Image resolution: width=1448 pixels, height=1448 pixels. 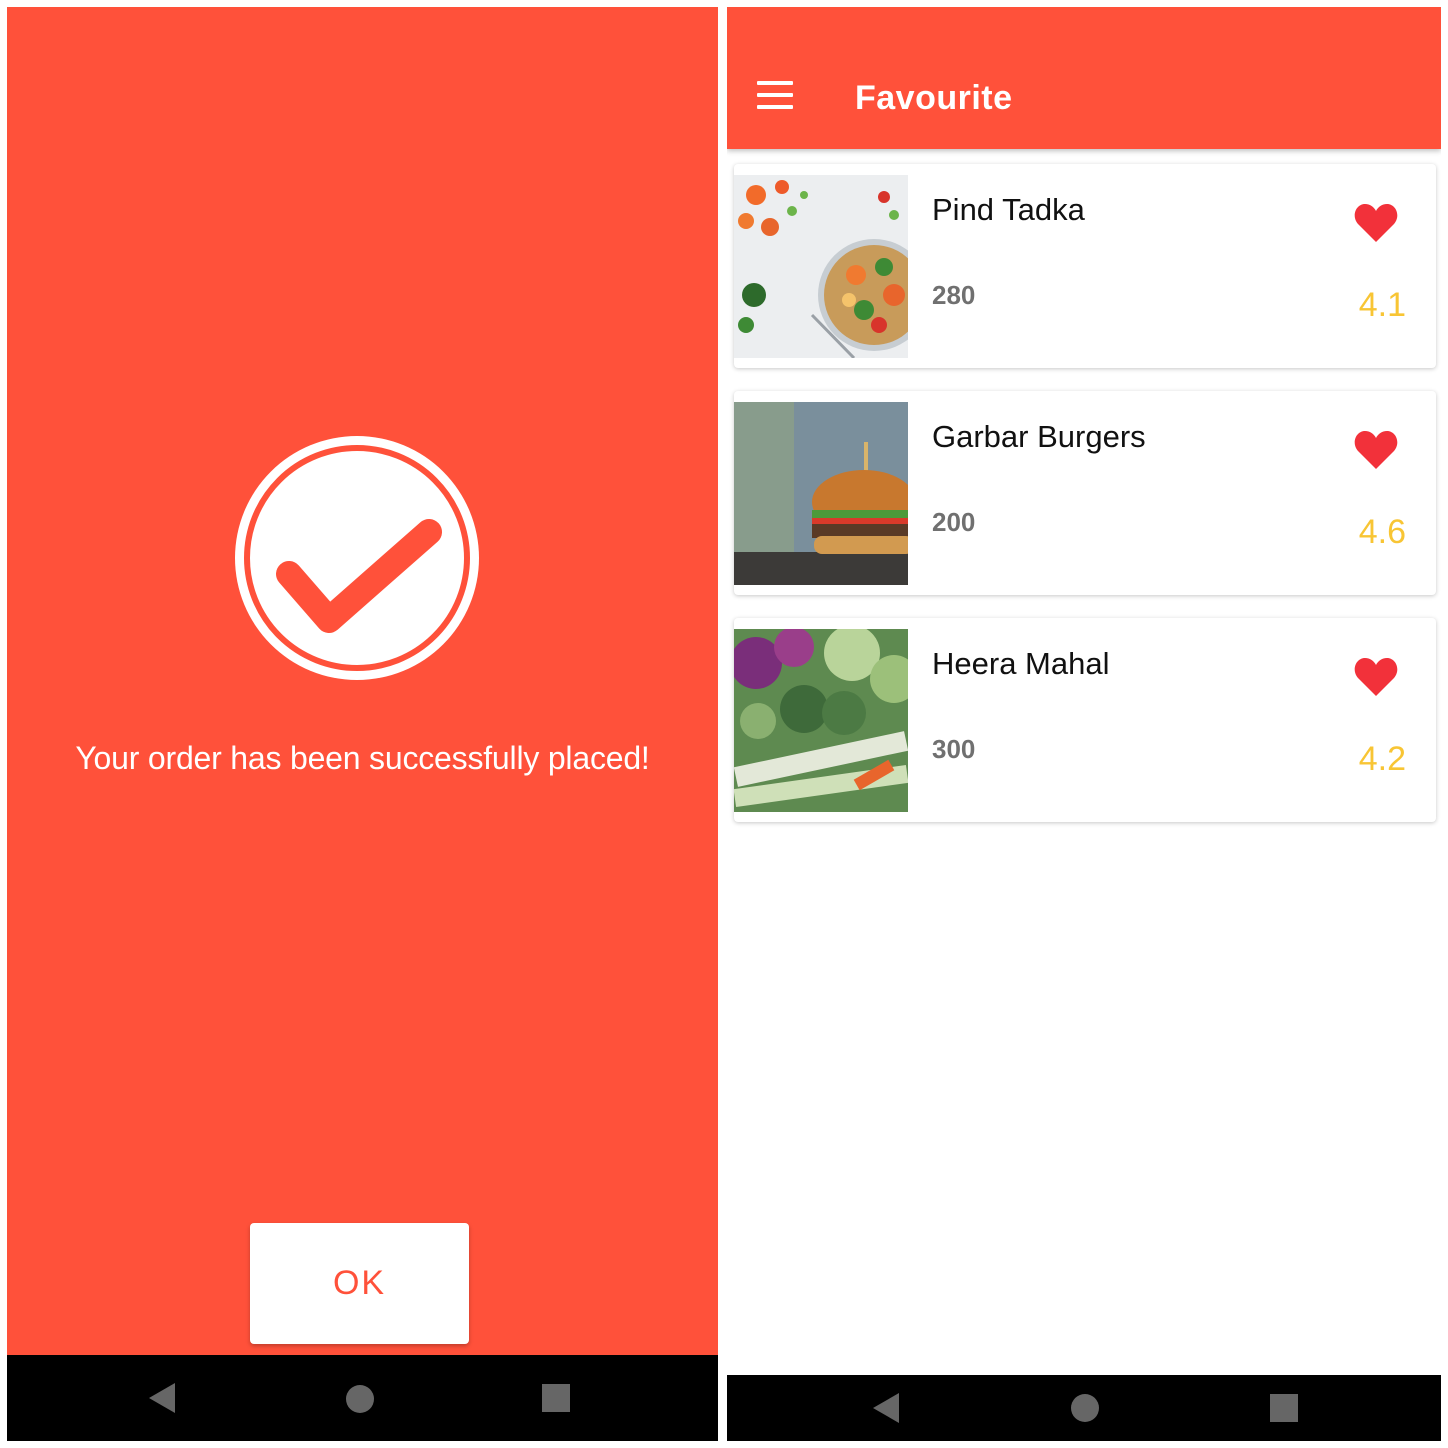 I want to click on ok-button: OK, so click(x=359, y=1283).